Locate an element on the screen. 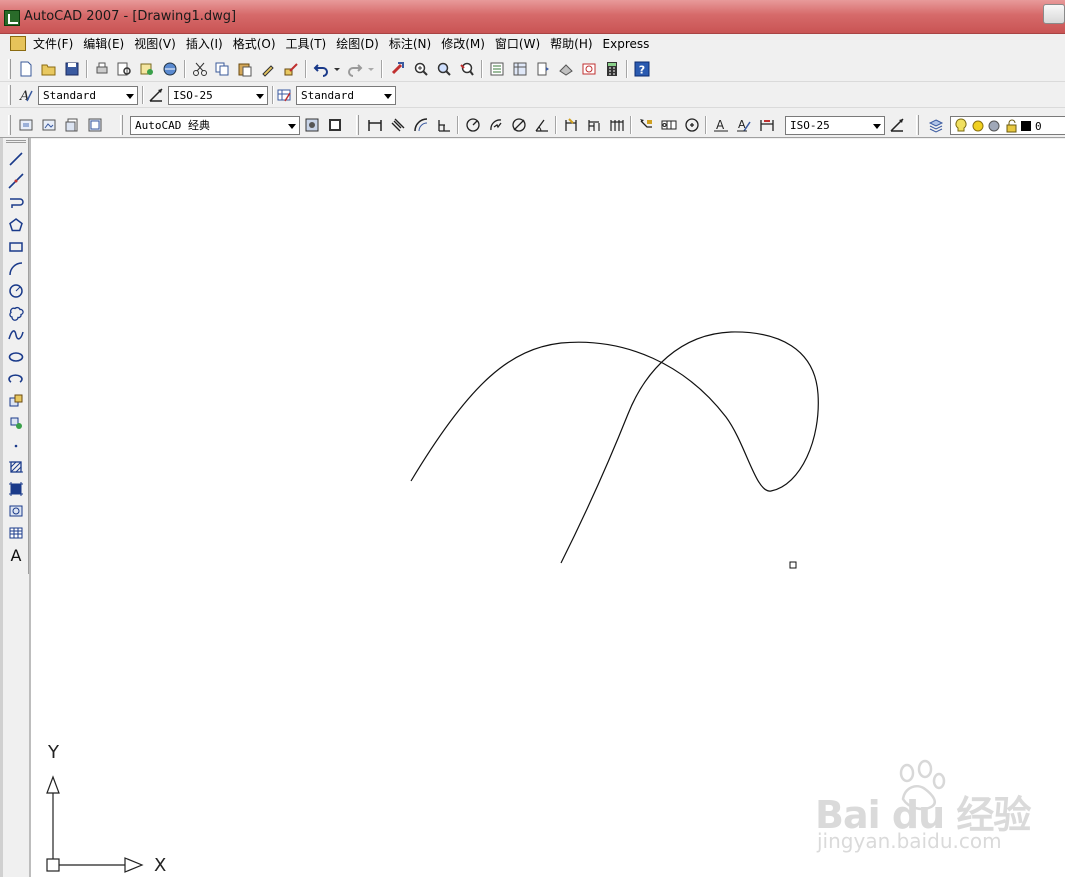 This screenshot has width=1065, height=877. 3d-dwf-icon is located at coordinates (170, 69).